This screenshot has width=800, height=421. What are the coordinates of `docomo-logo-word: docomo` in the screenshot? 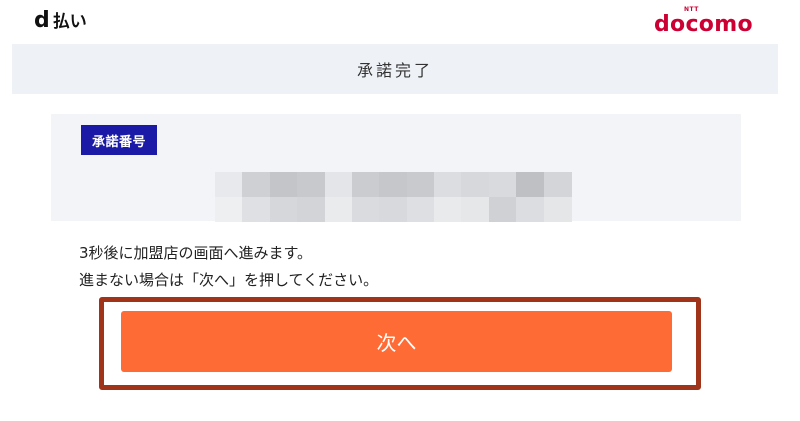 It's located at (703, 24).